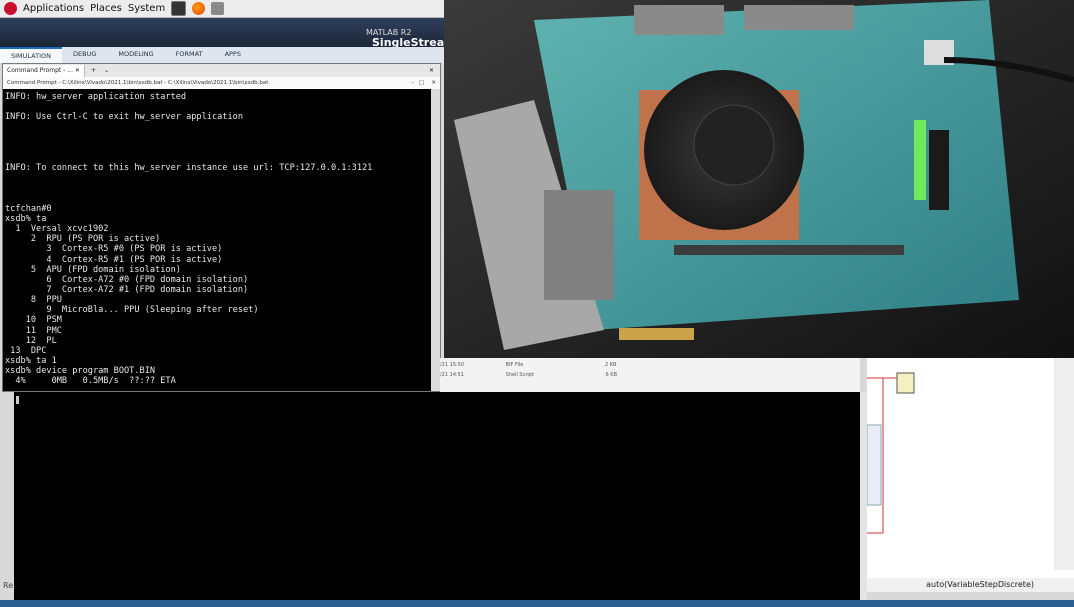 This screenshot has width=1074, height=607. What do you see at coordinates (610, 365) in the screenshot?
I see `file-size: 2 KB` at bounding box center [610, 365].